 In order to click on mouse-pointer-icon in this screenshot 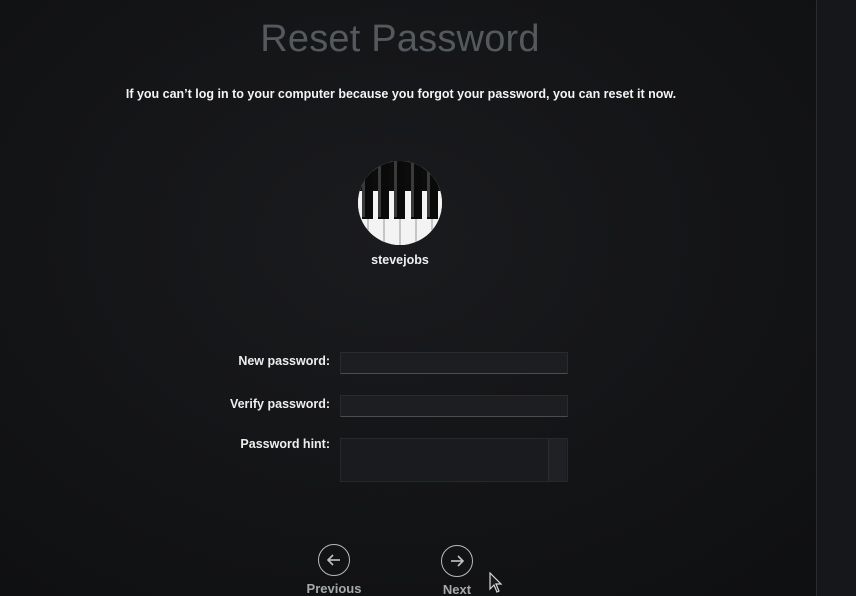, I will do `click(496, 583)`.